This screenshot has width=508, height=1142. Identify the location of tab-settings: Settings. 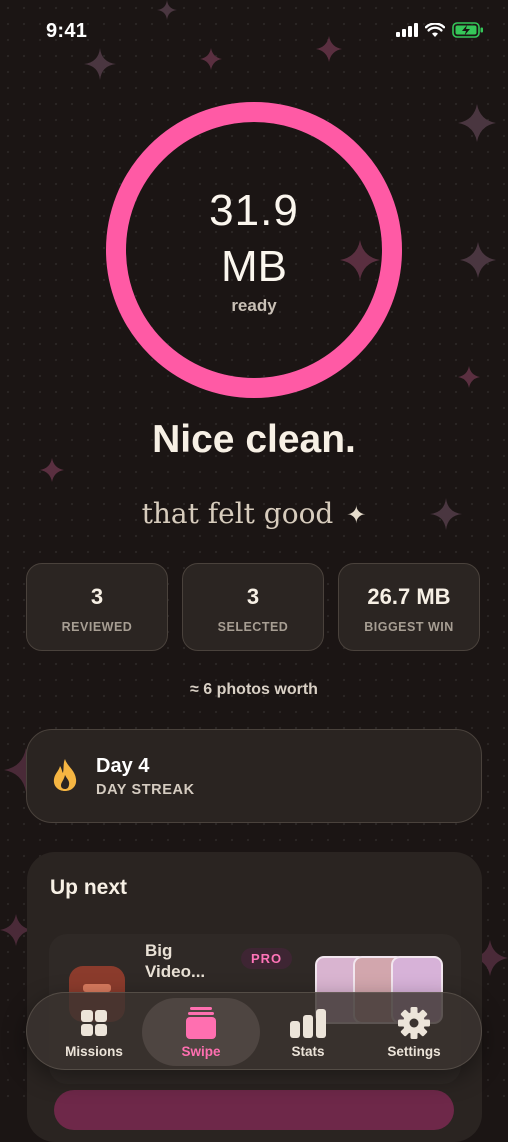
(414, 1032).